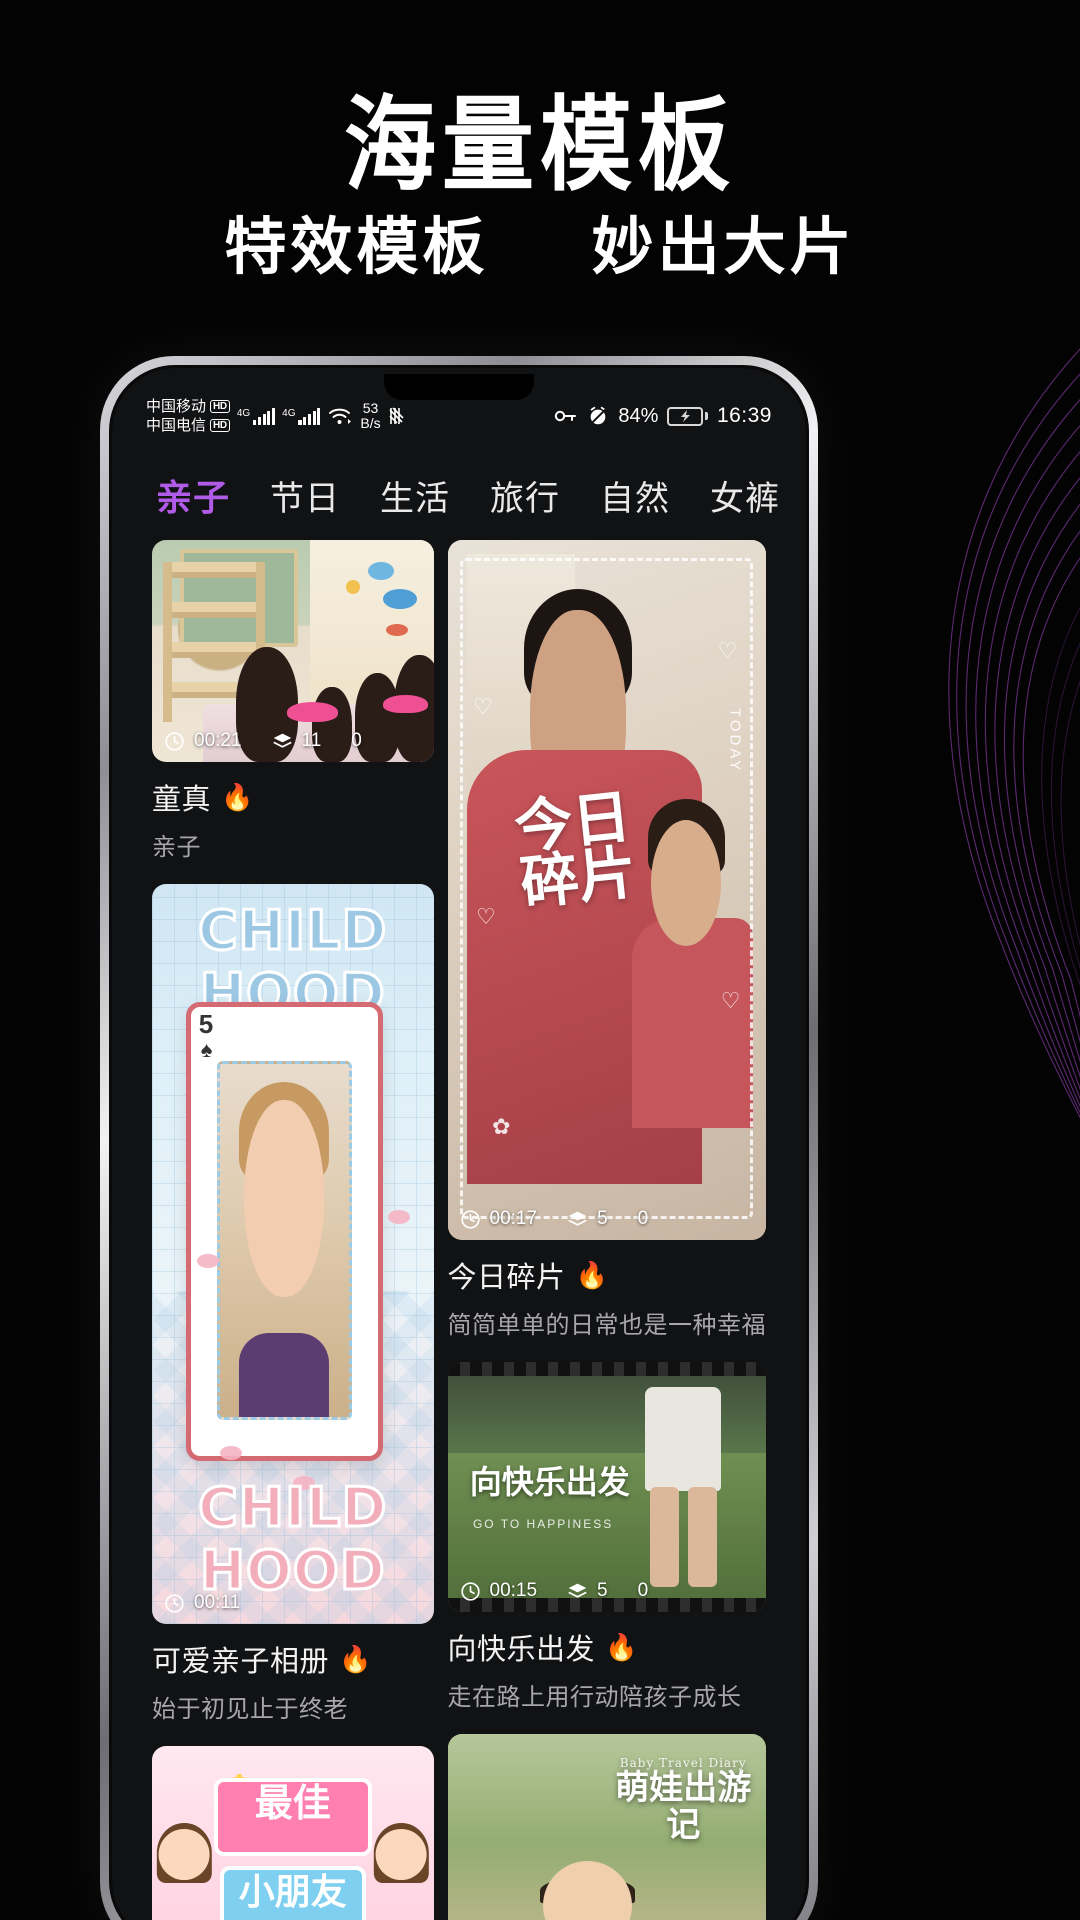 Image resolution: width=1080 pixels, height=1920 pixels. Describe the element at coordinates (241, 1662) in the screenshot. I see `template-title: 可爱亲子相册` at that location.